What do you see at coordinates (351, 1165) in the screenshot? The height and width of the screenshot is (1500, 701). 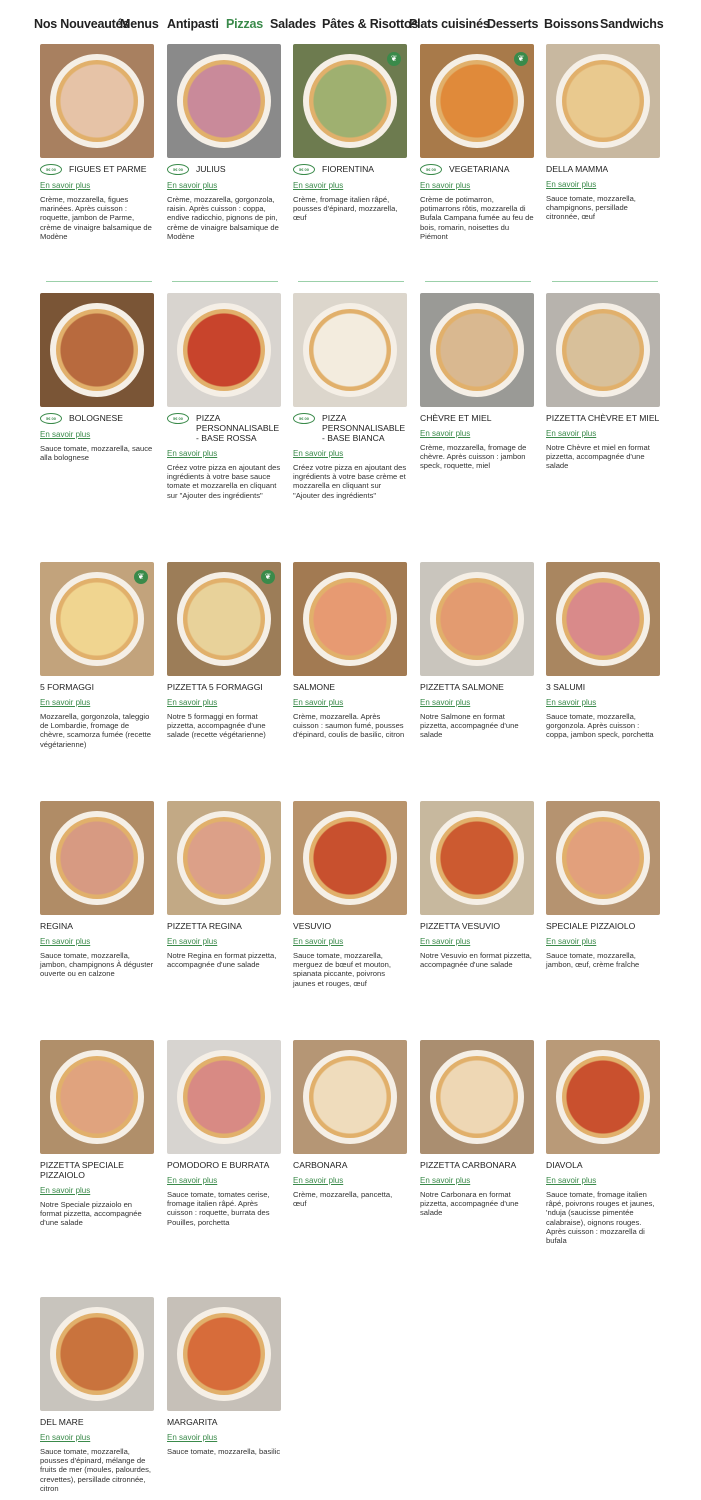 I see `product-title-row: CARBONARA` at bounding box center [351, 1165].